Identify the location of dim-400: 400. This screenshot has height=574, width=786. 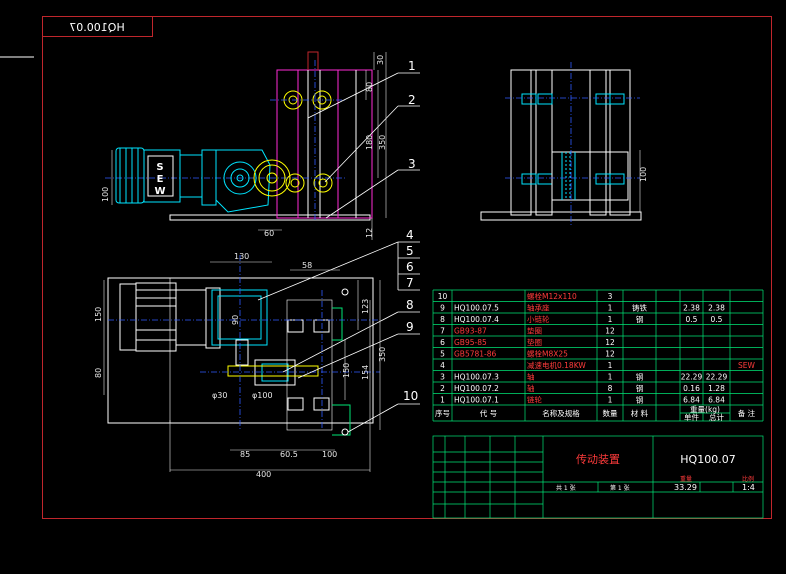
(263, 474).